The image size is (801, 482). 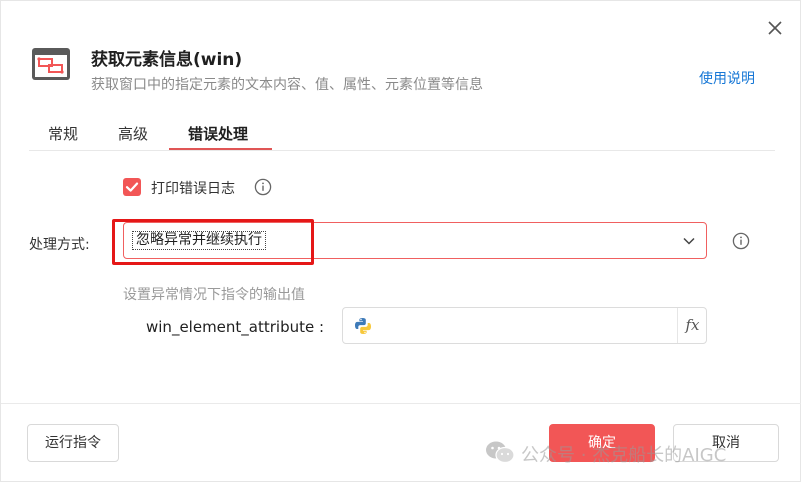 What do you see at coordinates (602, 443) in the screenshot?
I see `ok-button: 确定` at bounding box center [602, 443].